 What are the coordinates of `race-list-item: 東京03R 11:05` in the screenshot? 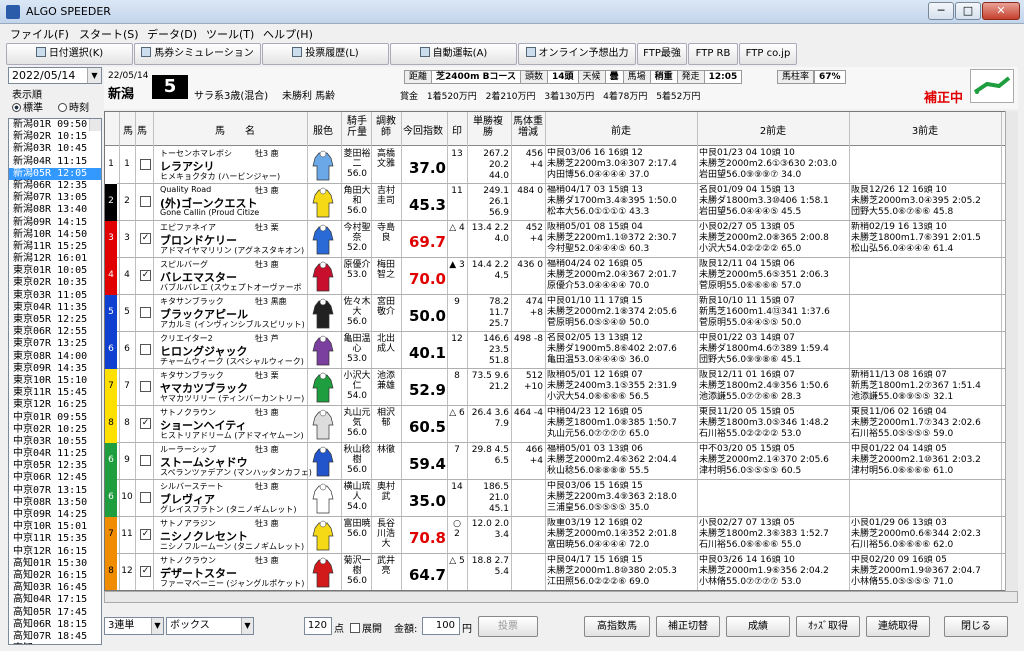 It's located at (55, 296).